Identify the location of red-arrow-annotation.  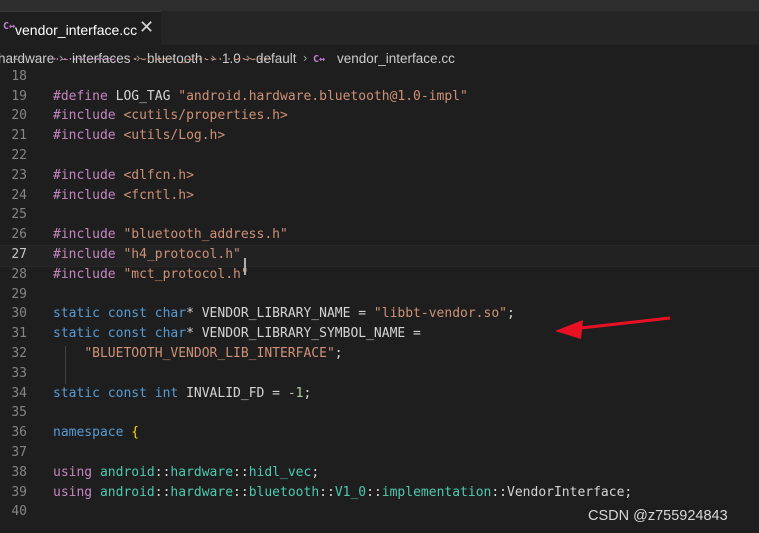
(613, 327).